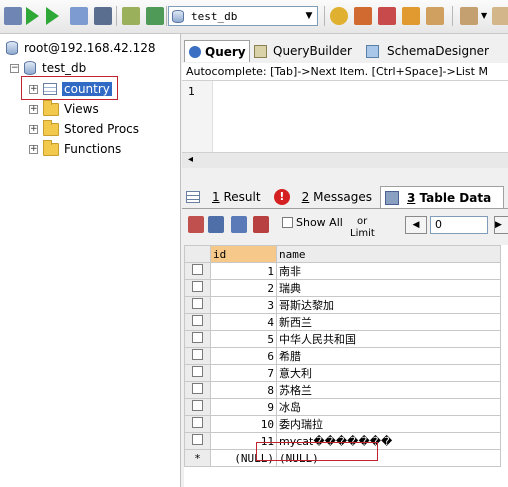 This screenshot has height=487, width=508. Describe the element at coordinates (442, 197) in the screenshot. I see `tab-table-data: 3 Table Data` at that location.